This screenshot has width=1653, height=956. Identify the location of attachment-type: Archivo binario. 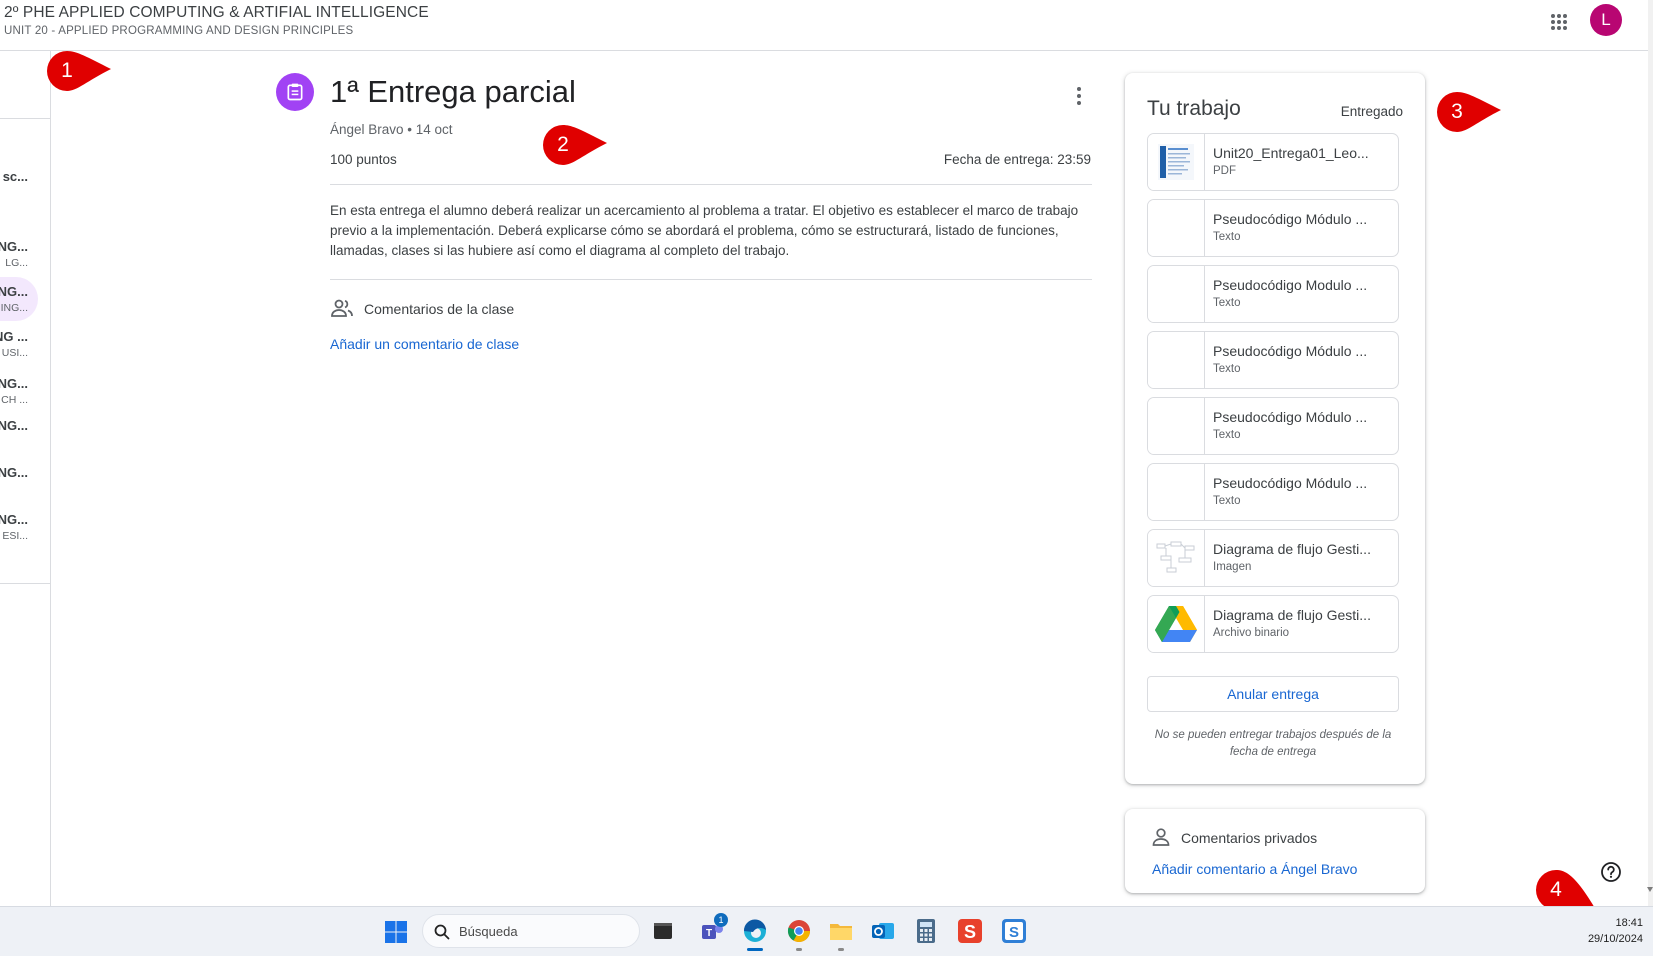
(1251, 633).